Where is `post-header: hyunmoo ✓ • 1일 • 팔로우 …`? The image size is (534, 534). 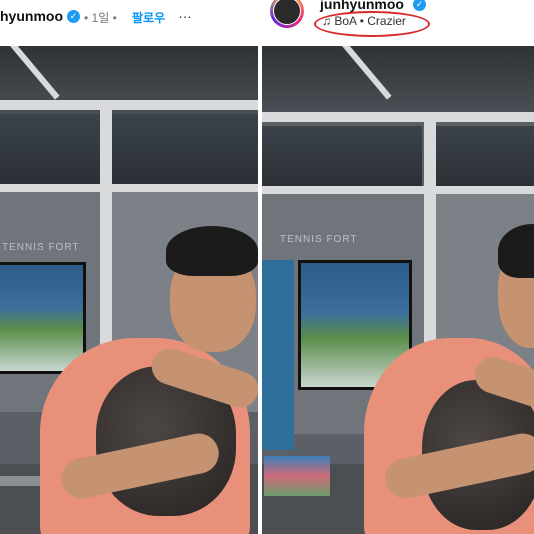
post-header: hyunmoo ✓ • 1일 • 팔로우 … is located at coordinates (129, 23).